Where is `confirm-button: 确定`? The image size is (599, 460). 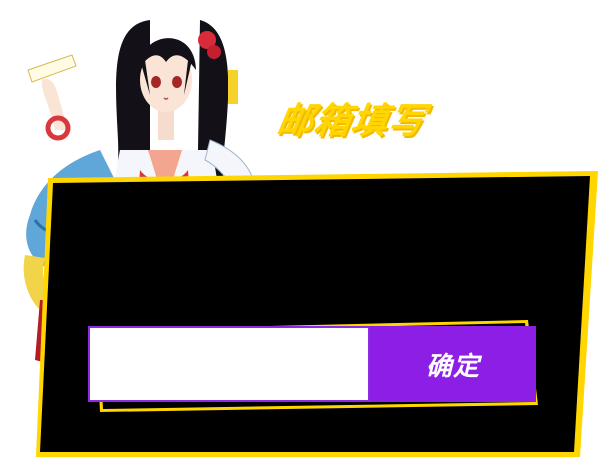 confirm-button: 确定 is located at coordinates (453, 364).